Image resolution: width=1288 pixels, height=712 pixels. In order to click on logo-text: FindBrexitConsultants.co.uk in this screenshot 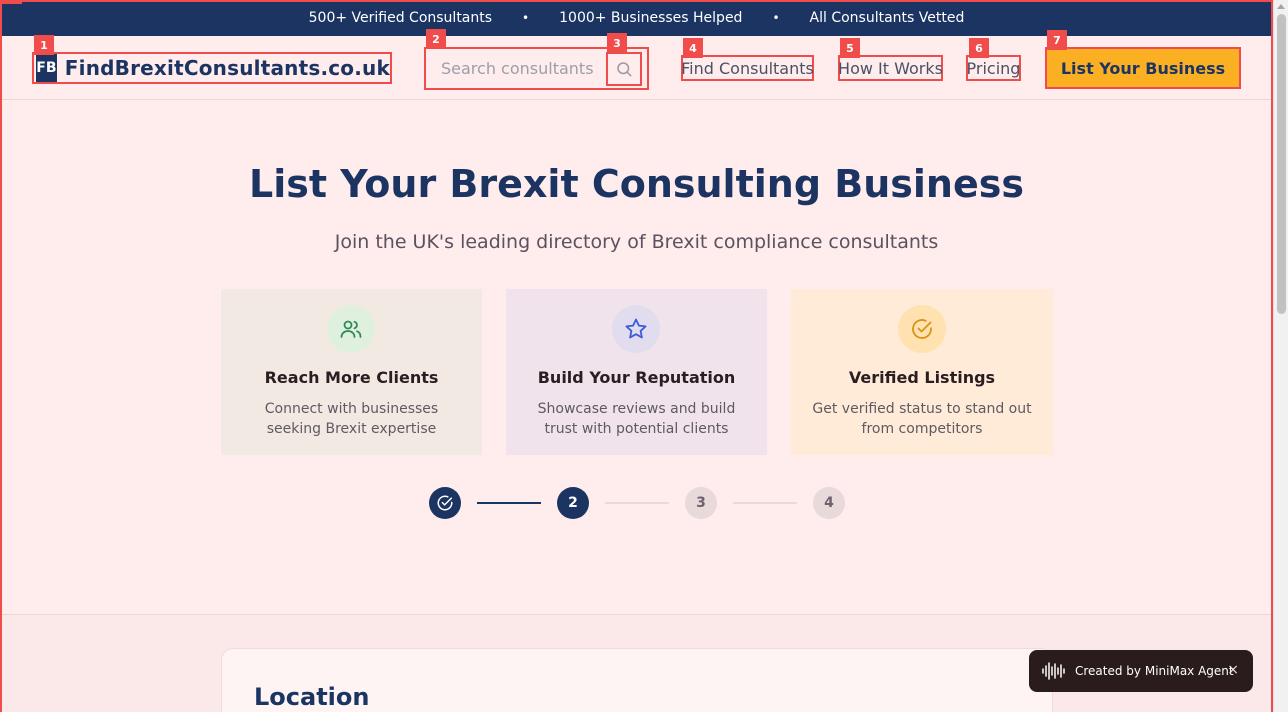, I will do `click(227, 68)`.